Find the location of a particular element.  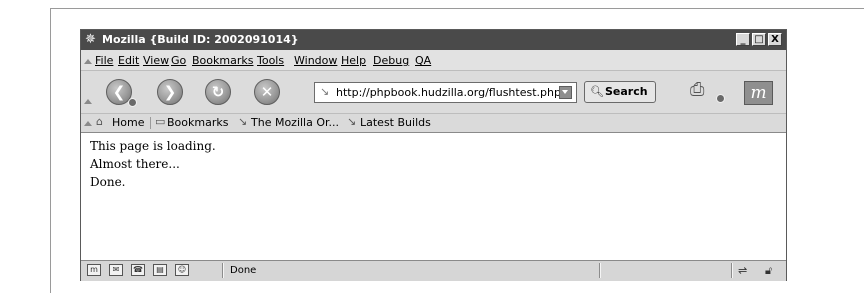

print-dropdown-icon is located at coordinates (720, 98).